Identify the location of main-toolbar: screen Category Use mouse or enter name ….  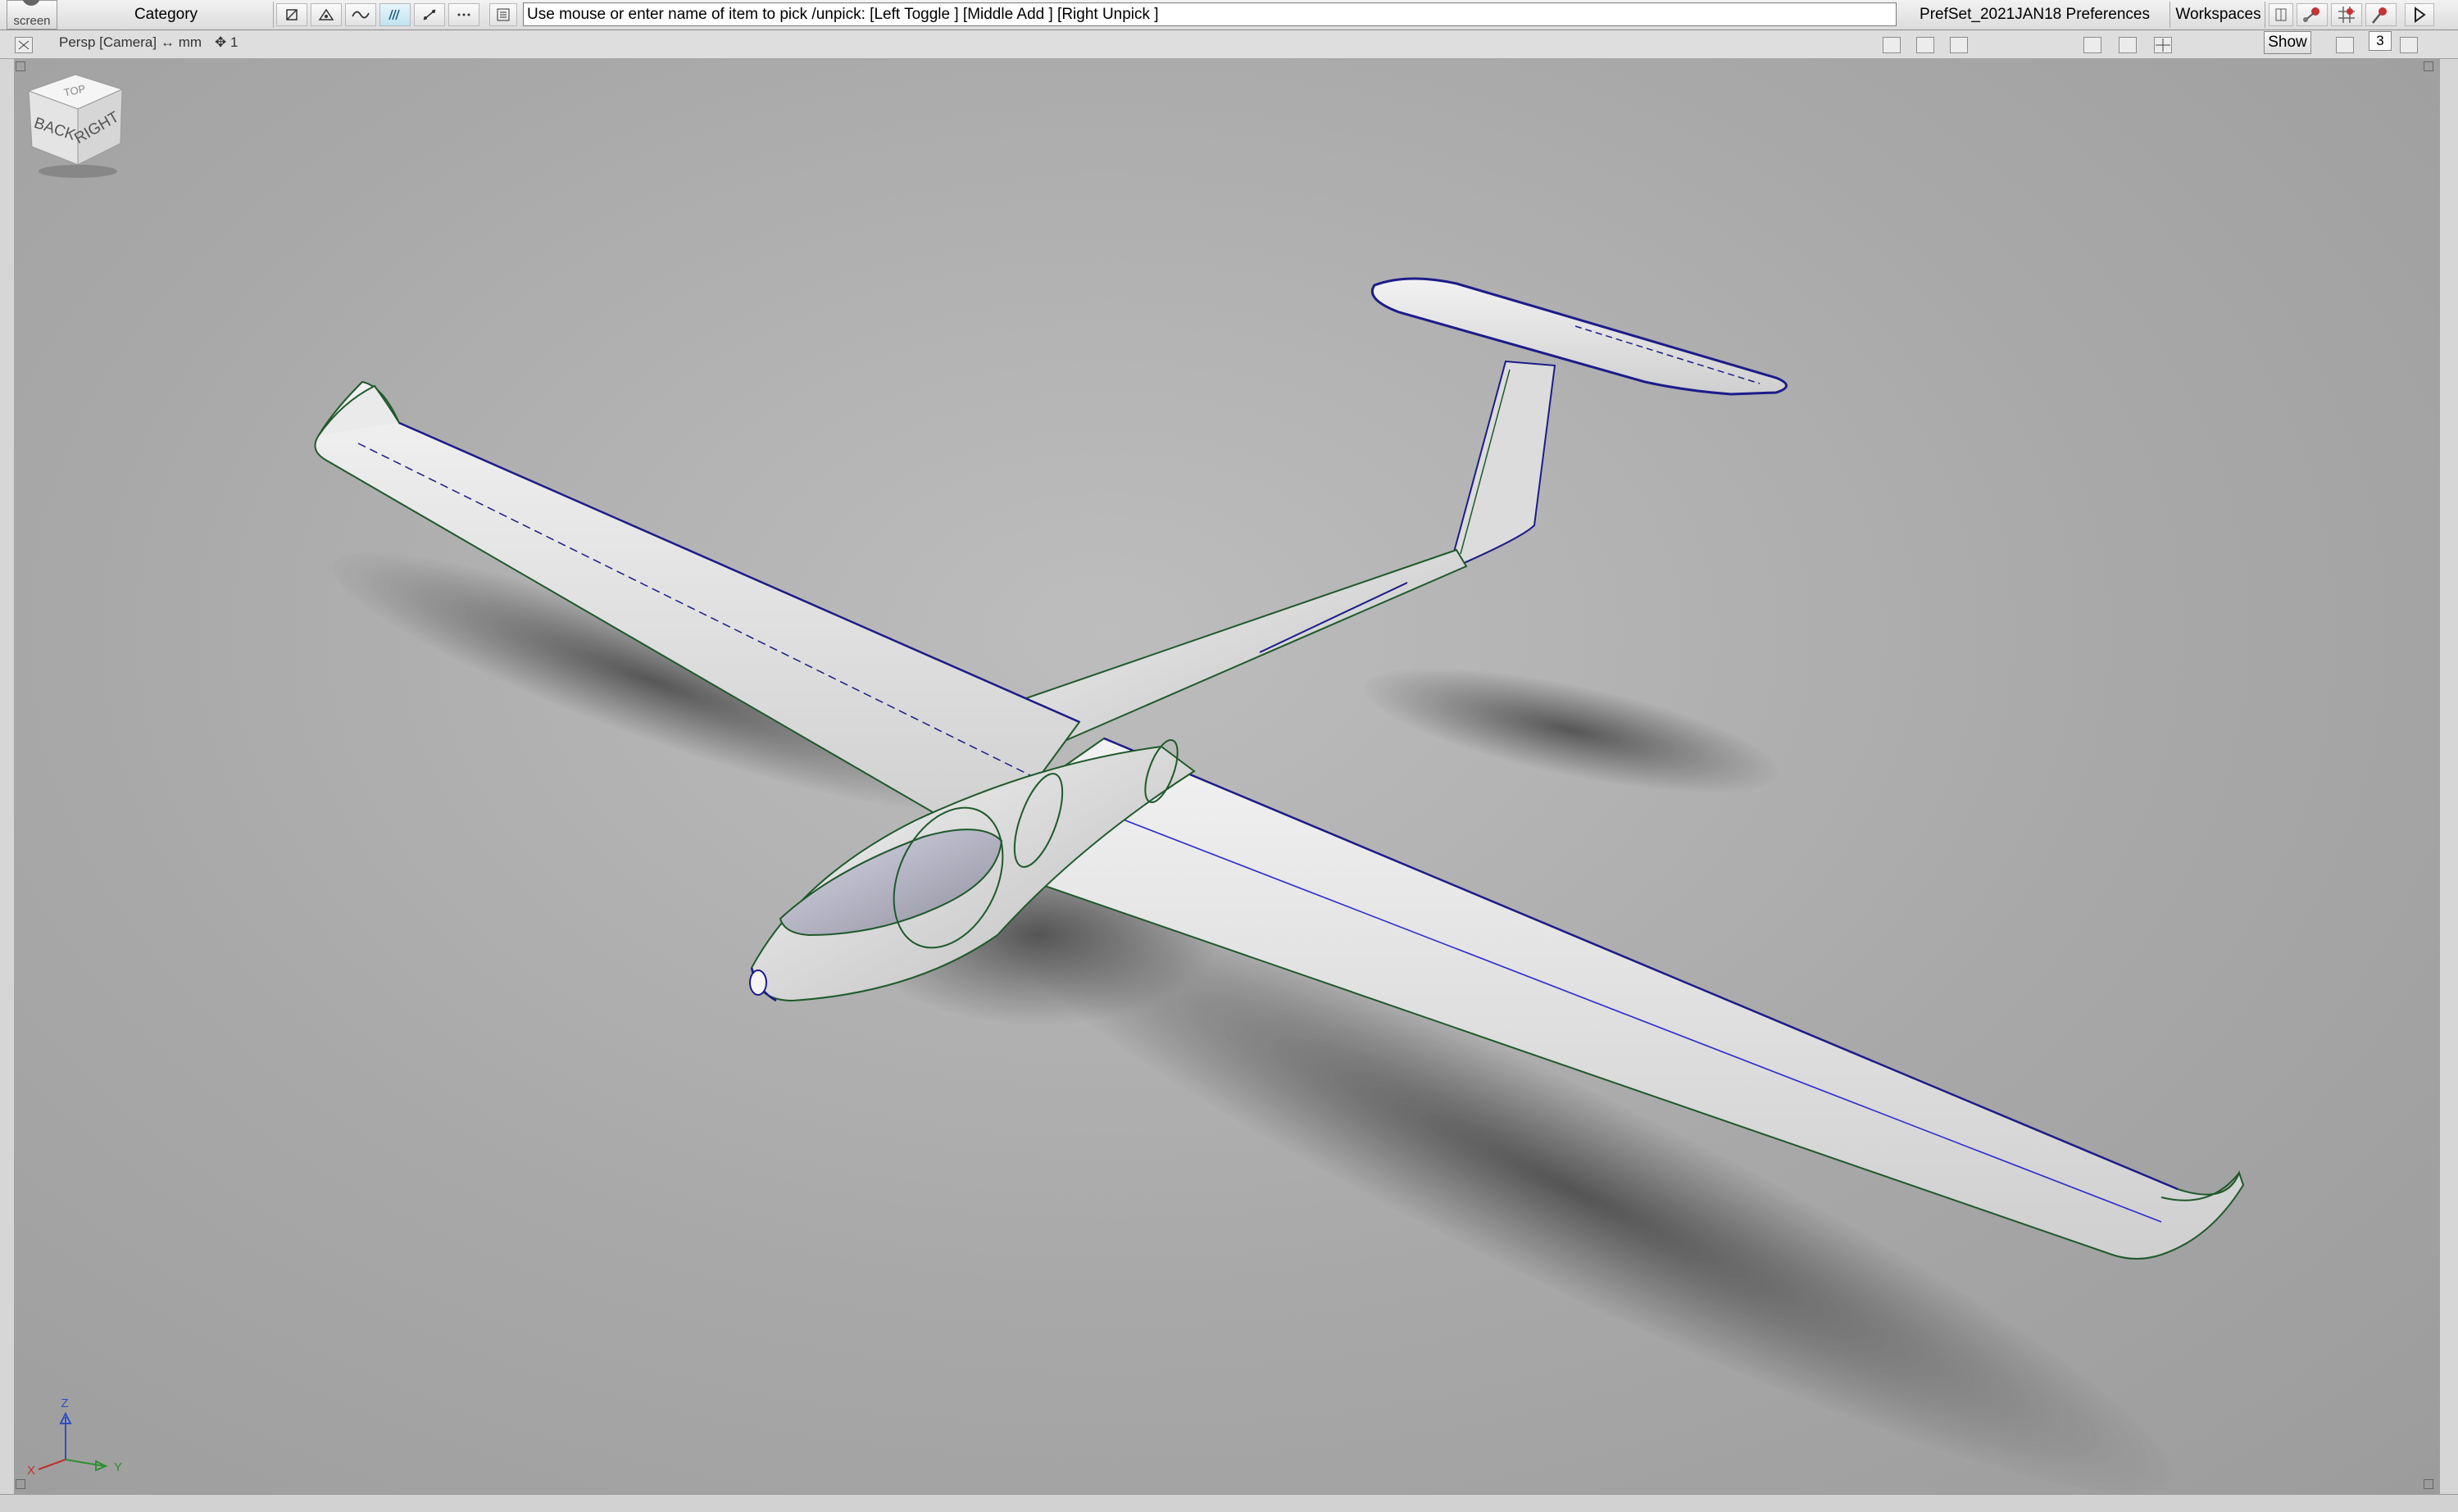
(1229, 15).